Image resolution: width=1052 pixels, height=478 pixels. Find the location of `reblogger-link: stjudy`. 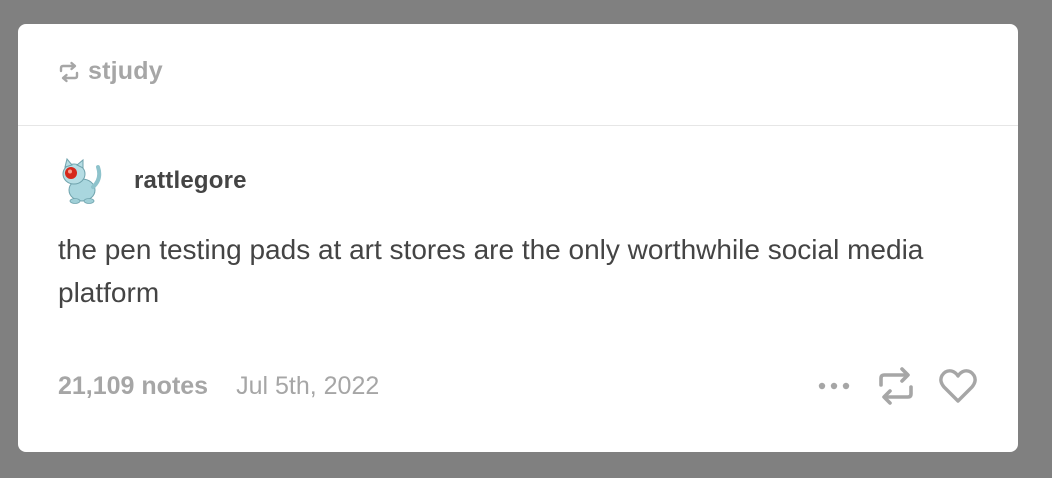

reblogger-link: stjudy is located at coordinates (125, 71).